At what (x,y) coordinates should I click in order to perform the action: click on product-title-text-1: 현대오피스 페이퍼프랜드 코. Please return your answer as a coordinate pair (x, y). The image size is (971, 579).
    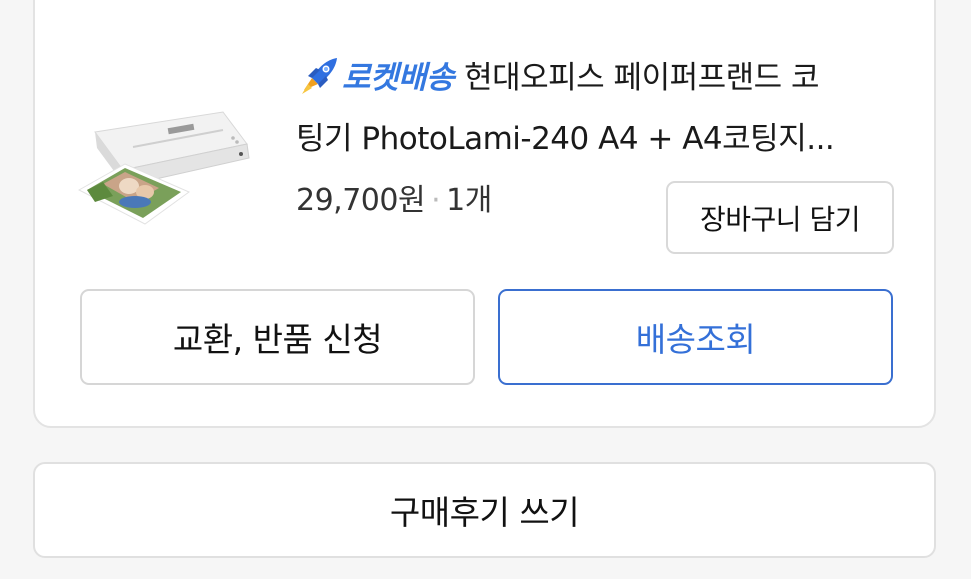
    Looking at the image, I should click on (642, 78).